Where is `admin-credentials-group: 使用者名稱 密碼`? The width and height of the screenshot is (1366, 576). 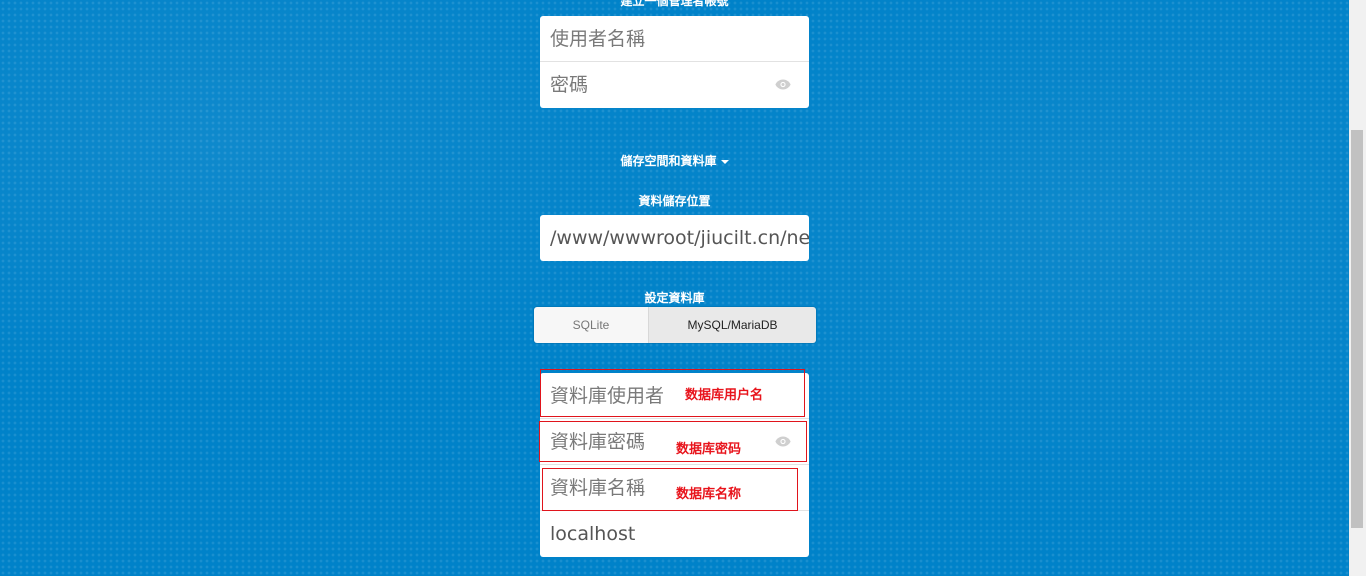
admin-credentials-group: 使用者名稱 密碼 is located at coordinates (674, 62).